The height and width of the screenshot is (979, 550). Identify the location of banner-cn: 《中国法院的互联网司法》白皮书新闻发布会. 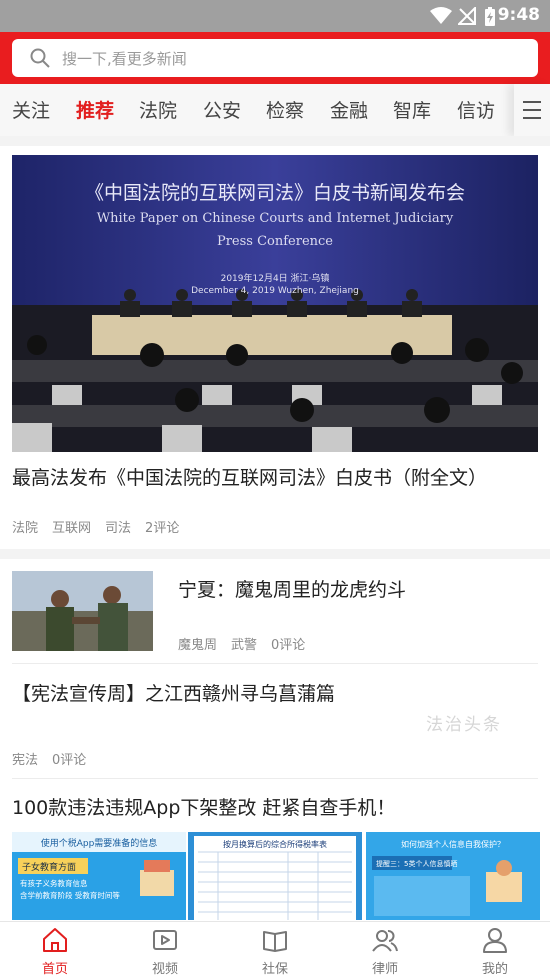
(275, 193).